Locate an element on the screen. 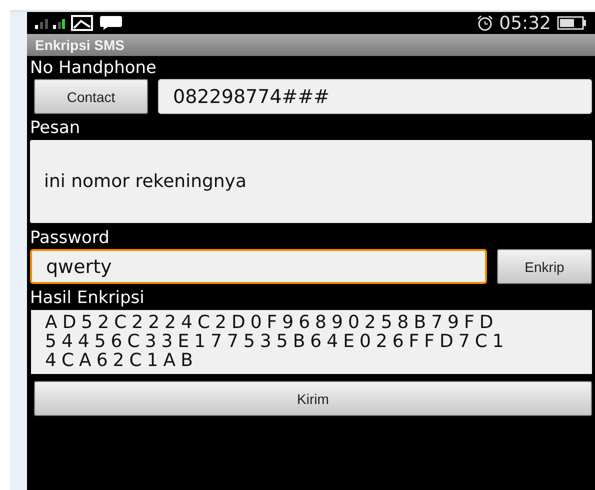  app-title: Enkripsi SMS is located at coordinates (311, 45).